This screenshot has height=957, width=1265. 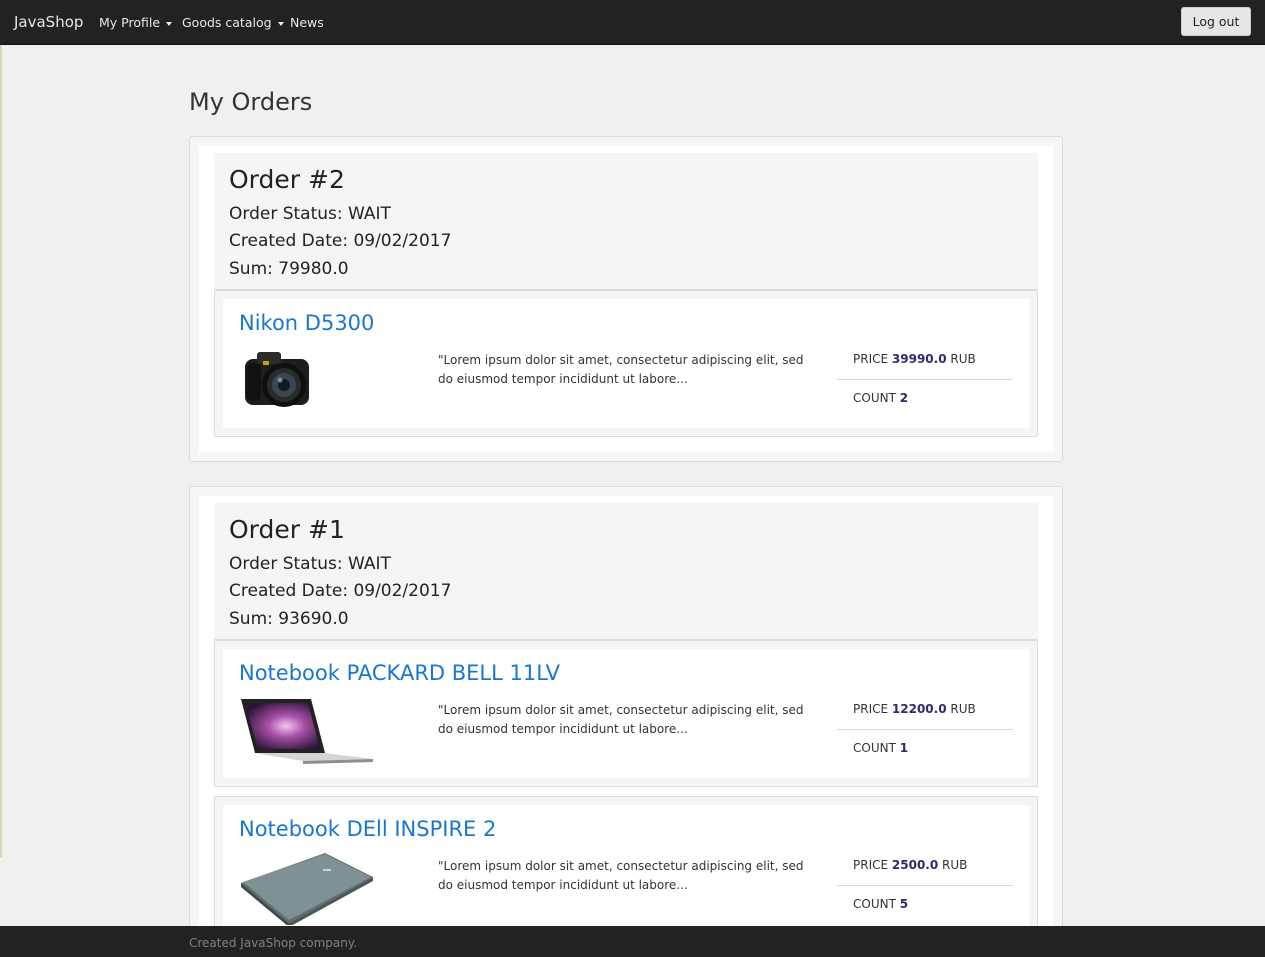 What do you see at coordinates (632, 941) in the screenshot?
I see `footer: Created JavaShop company.` at bounding box center [632, 941].